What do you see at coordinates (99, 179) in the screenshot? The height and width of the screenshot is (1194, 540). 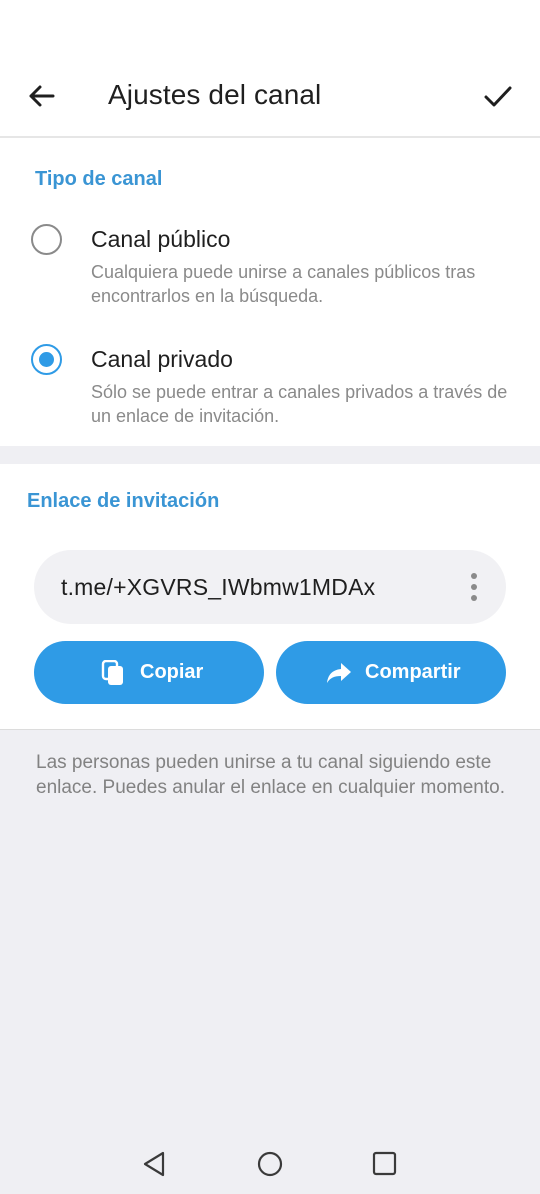 I see `channel-type-header: Tipo de canal` at bounding box center [99, 179].